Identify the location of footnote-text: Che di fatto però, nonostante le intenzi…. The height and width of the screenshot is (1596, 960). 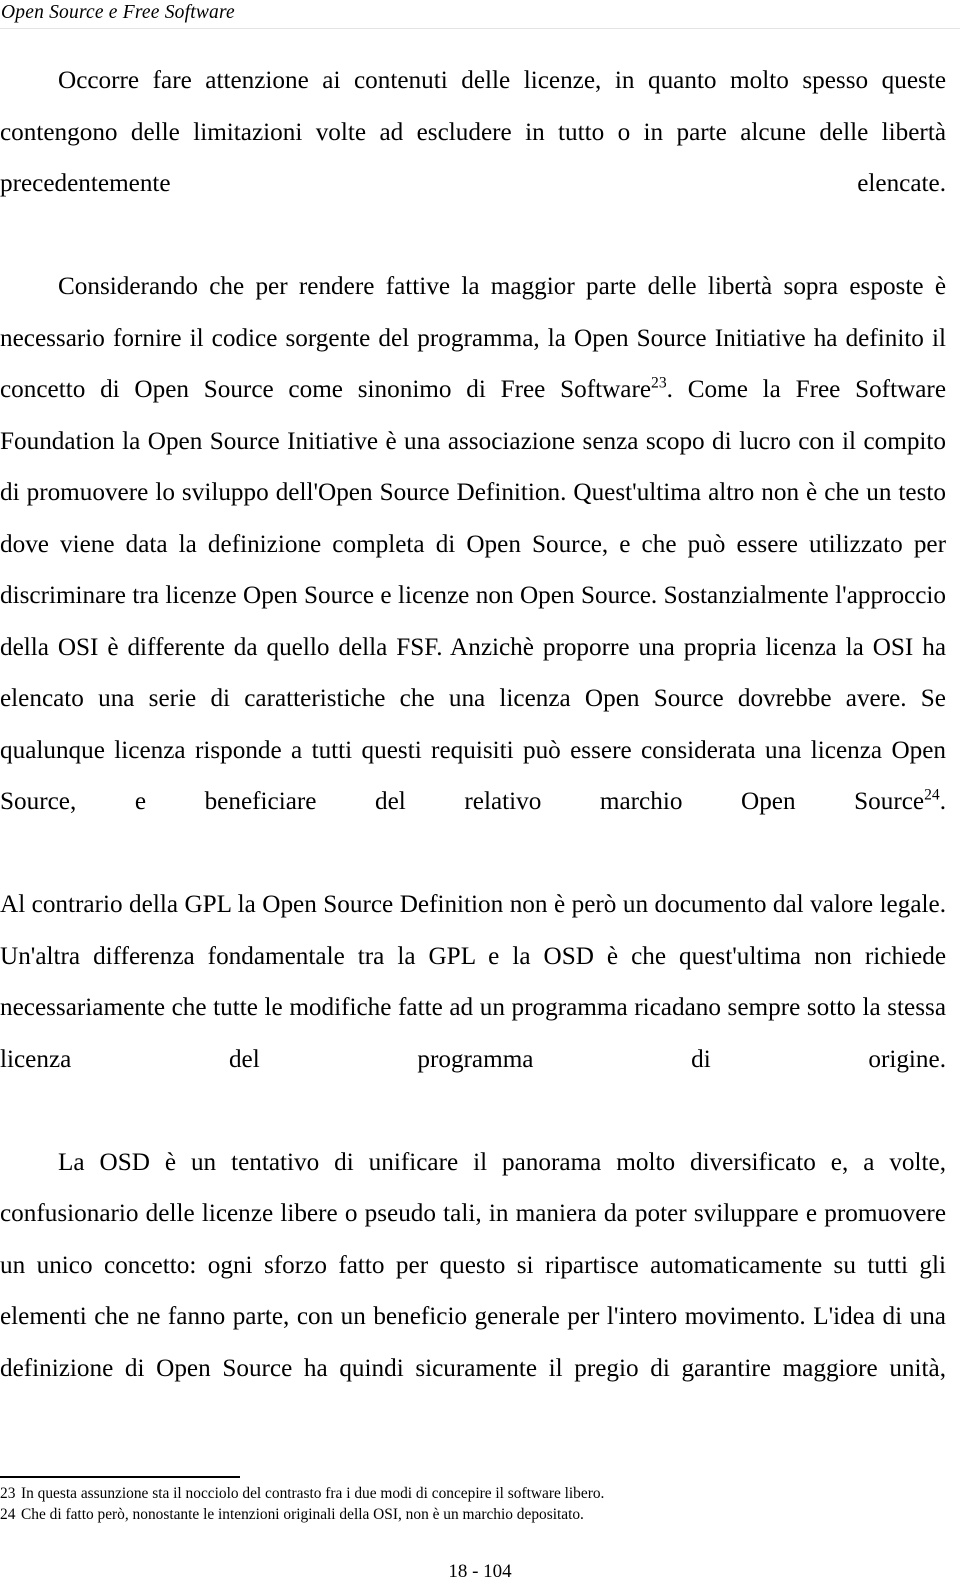
(302, 1514).